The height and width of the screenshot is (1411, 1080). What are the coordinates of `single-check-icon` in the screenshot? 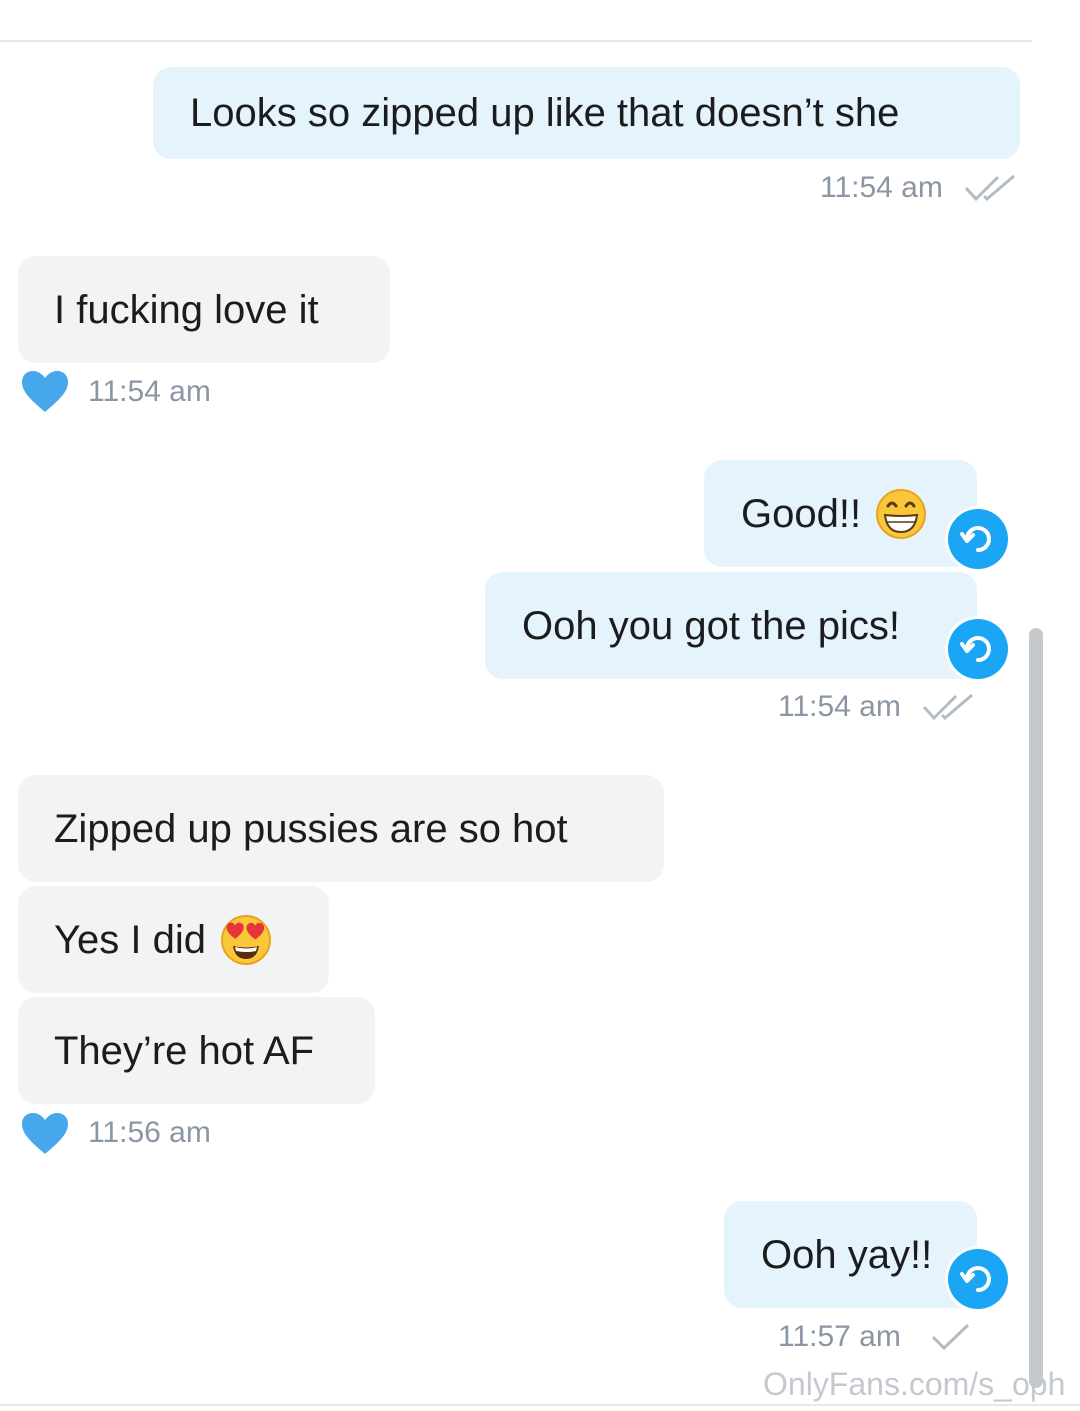 It's located at (950, 1337).